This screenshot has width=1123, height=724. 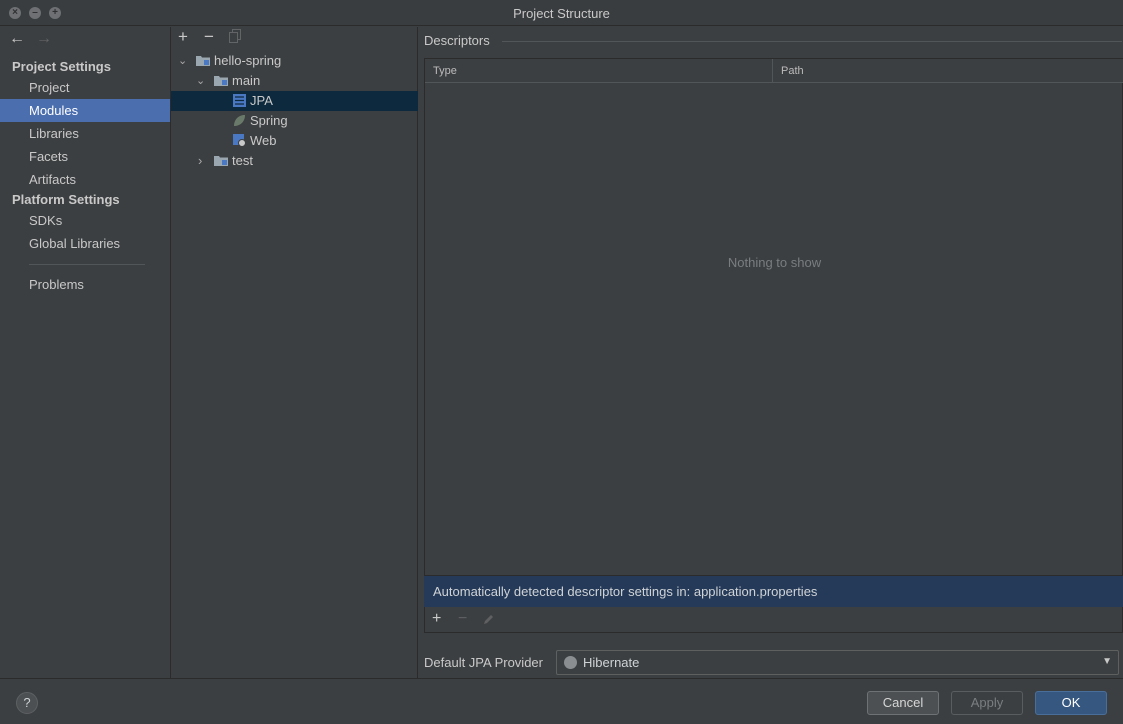 I want to click on window-title: Project Structure, so click(x=561, y=13).